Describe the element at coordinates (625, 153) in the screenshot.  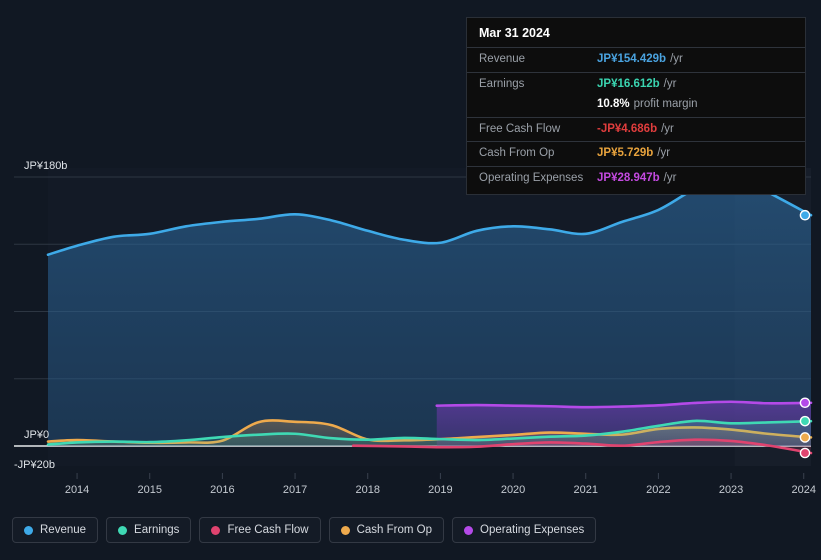
I see `tooltip-value-cash-from-op: JP¥5.729b` at that location.